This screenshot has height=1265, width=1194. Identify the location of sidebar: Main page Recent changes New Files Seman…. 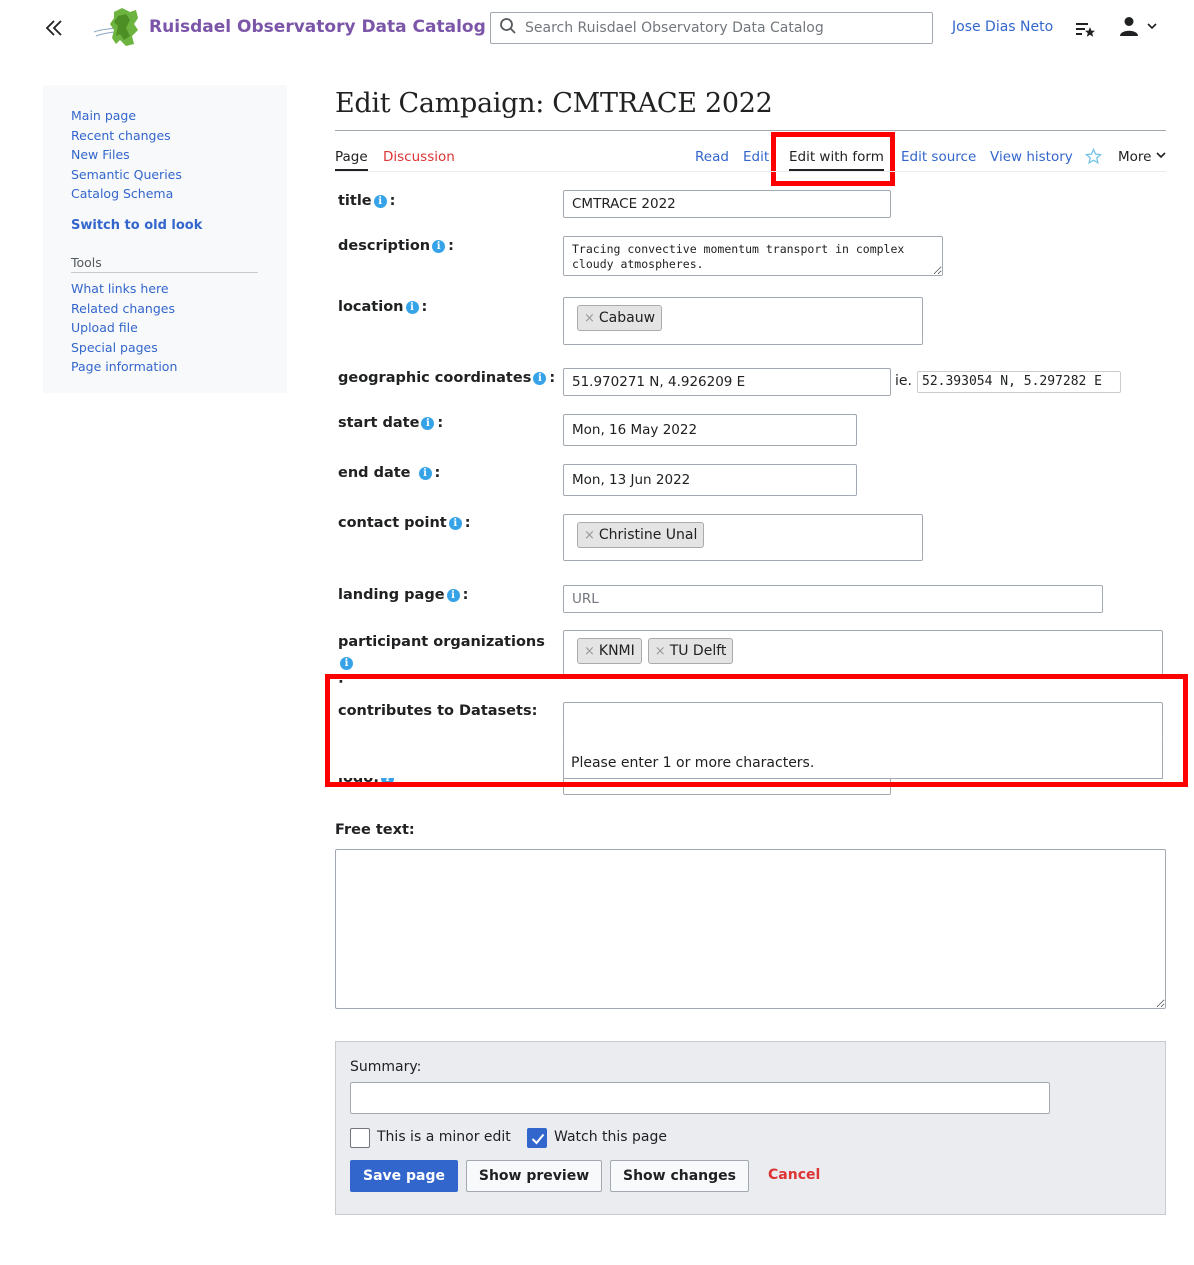
(165, 239).